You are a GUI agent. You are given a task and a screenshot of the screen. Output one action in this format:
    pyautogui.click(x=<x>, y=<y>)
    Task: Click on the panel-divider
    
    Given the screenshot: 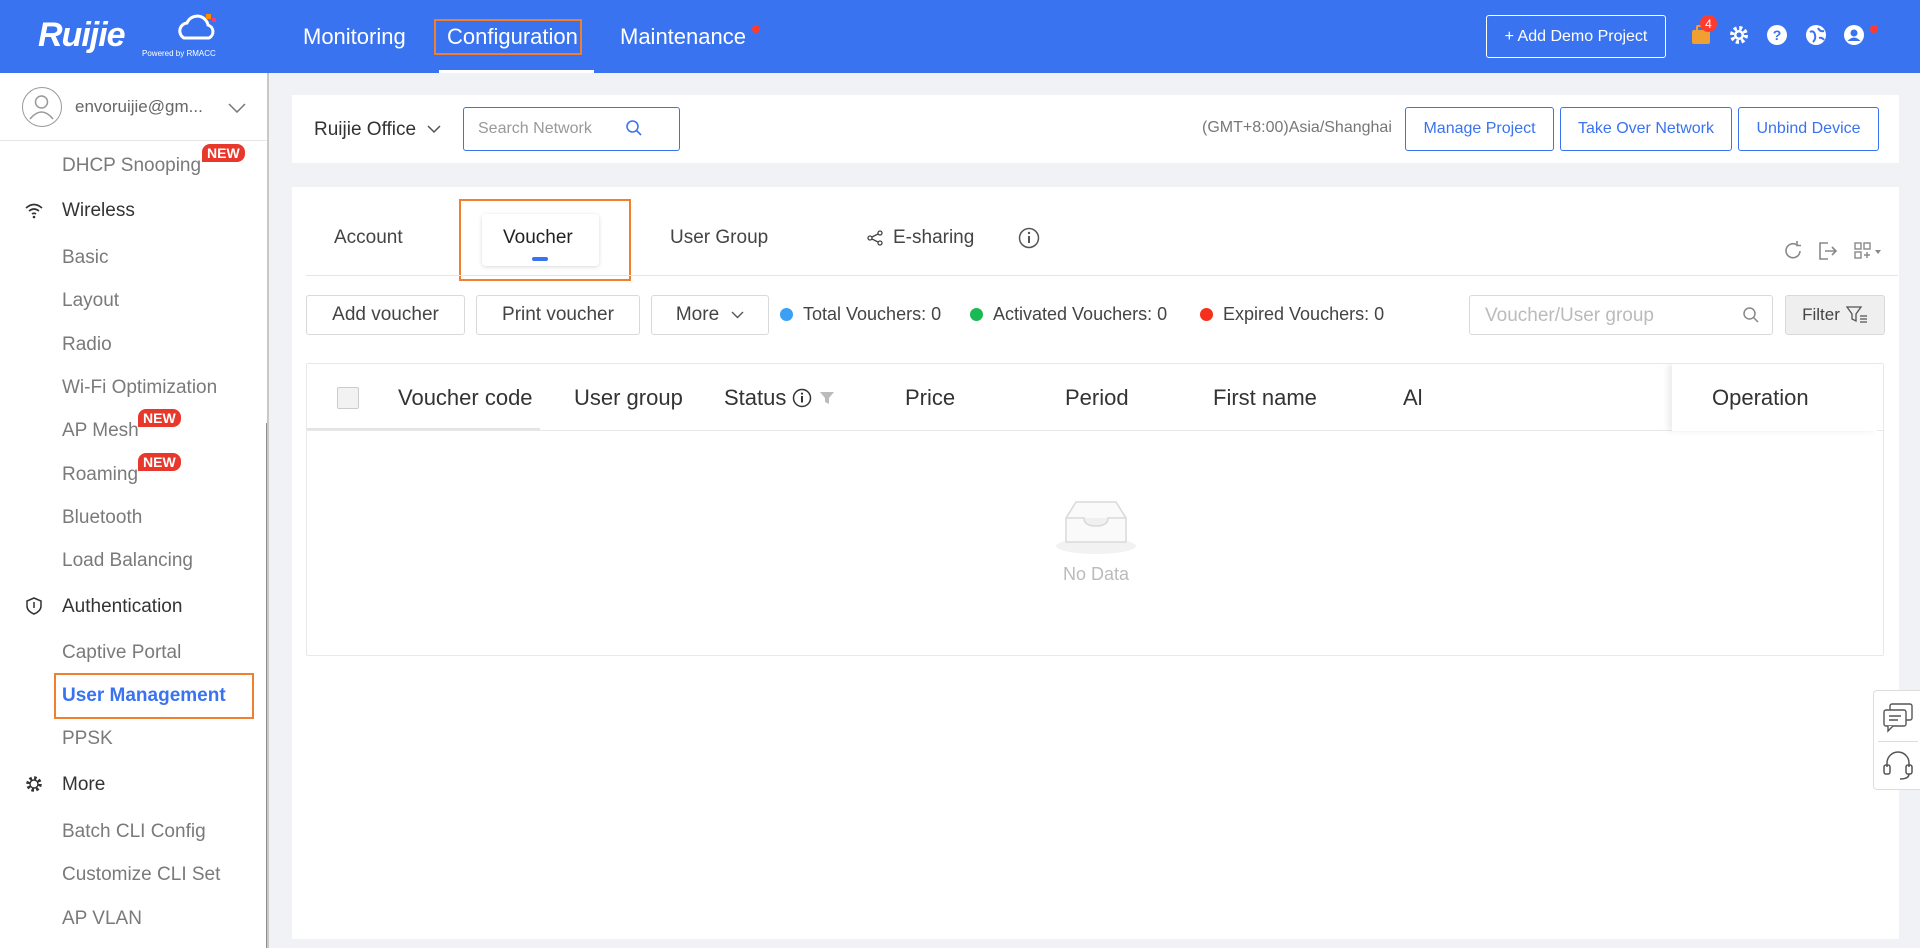 What is the action you would take?
    pyautogui.click(x=1898, y=741)
    